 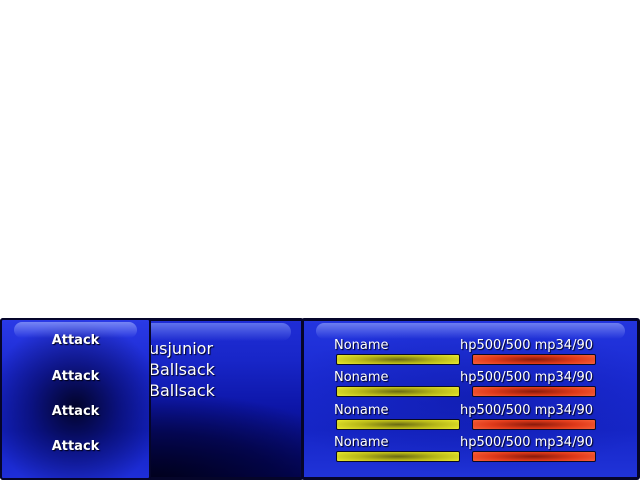 I want to click on command-menu: Attack Attack Attack Attack, so click(x=75, y=399).